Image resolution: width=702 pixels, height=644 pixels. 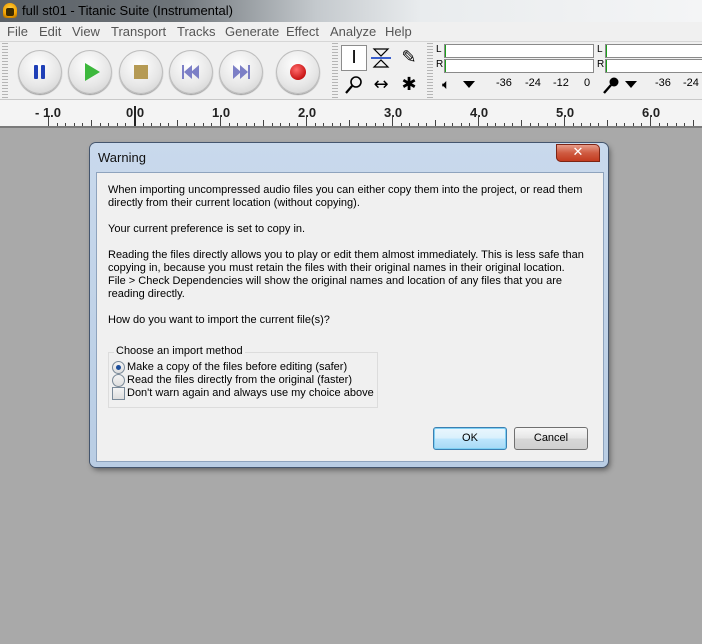 I want to click on playback-meter-right, so click(x=519, y=66).